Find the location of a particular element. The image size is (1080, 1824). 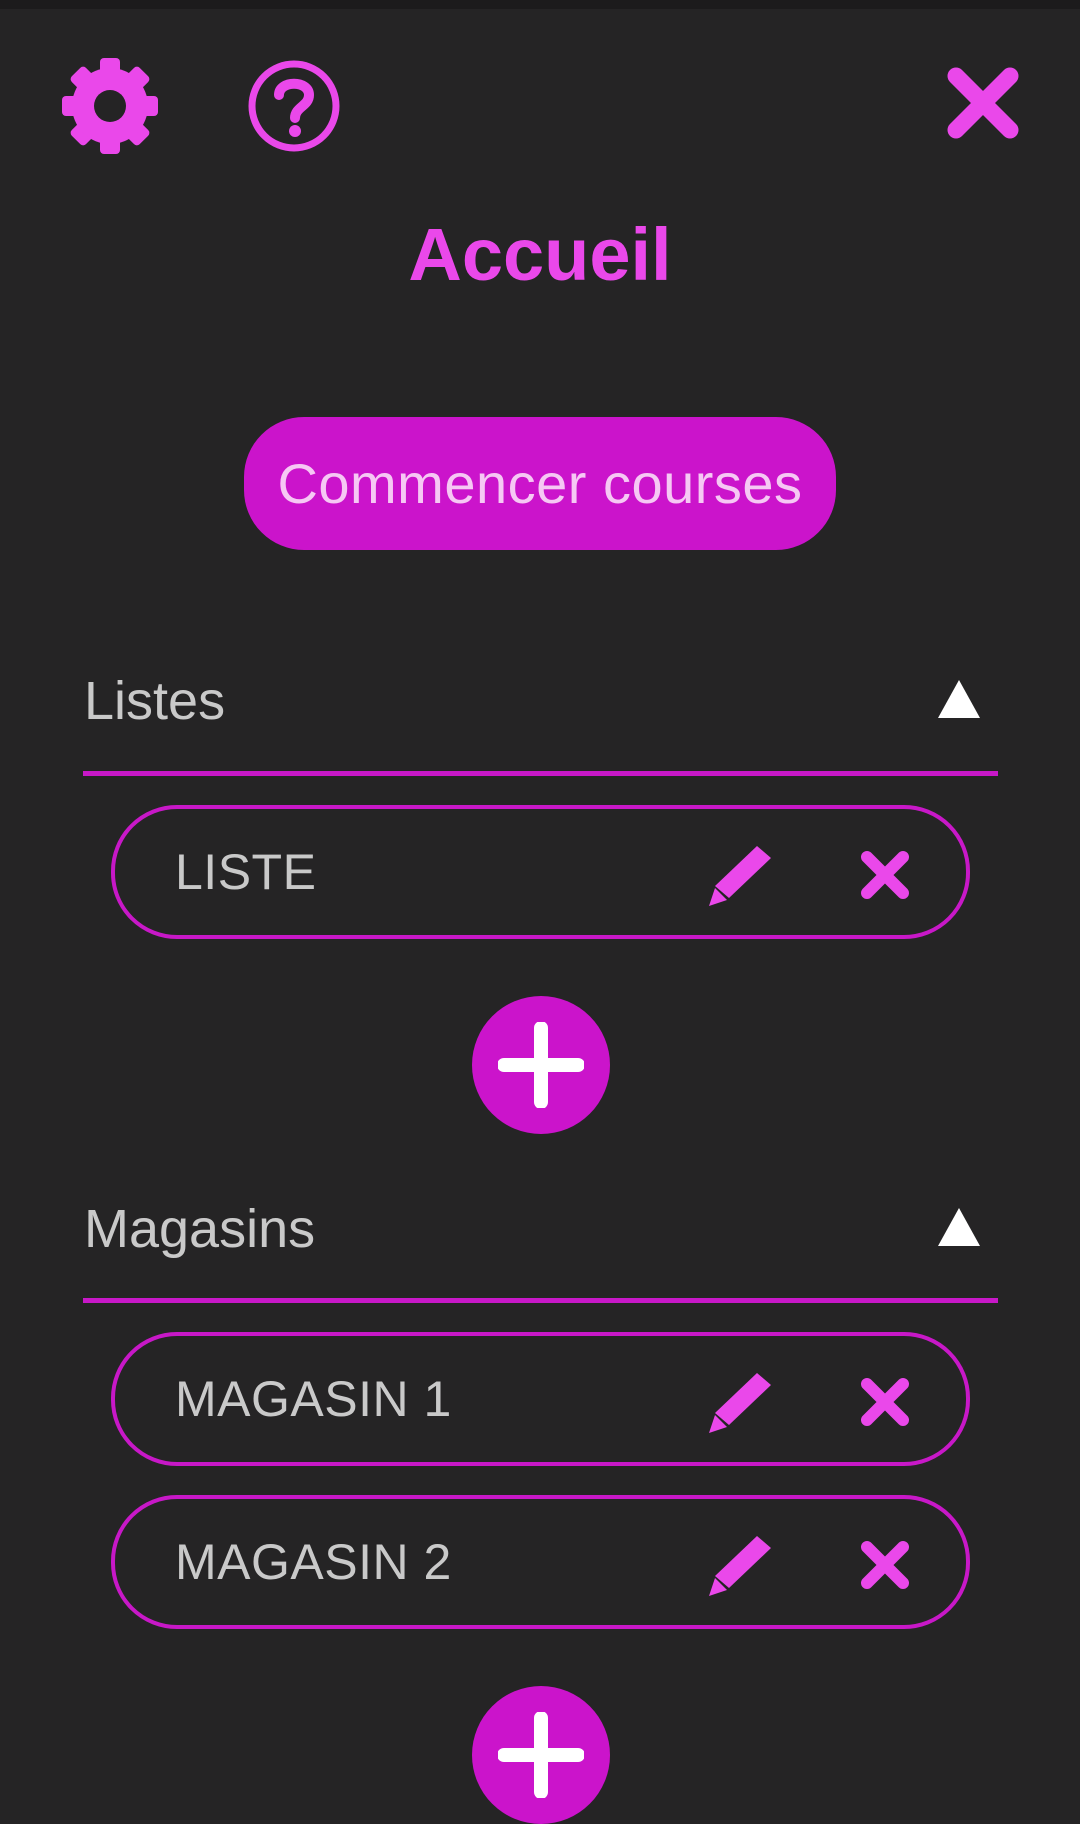

store-item-label: MAGASIN 2 is located at coordinates (313, 1562).